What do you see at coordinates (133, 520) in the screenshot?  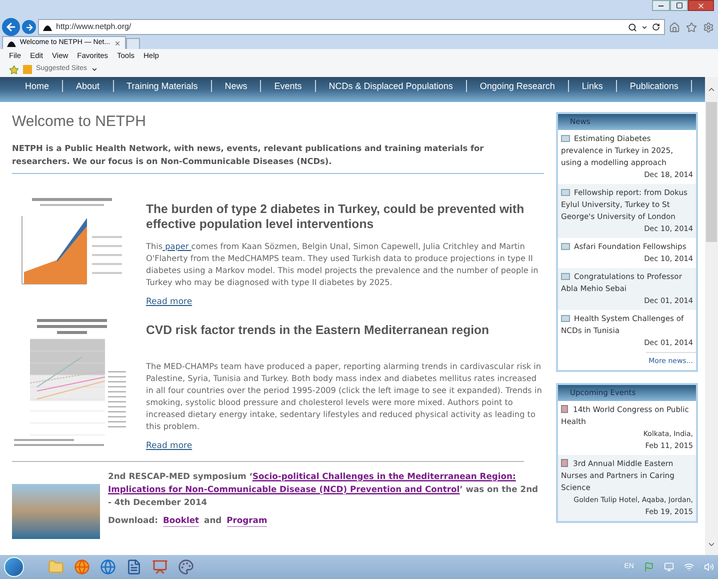 I see `download-label: Download:` at bounding box center [133, 520].